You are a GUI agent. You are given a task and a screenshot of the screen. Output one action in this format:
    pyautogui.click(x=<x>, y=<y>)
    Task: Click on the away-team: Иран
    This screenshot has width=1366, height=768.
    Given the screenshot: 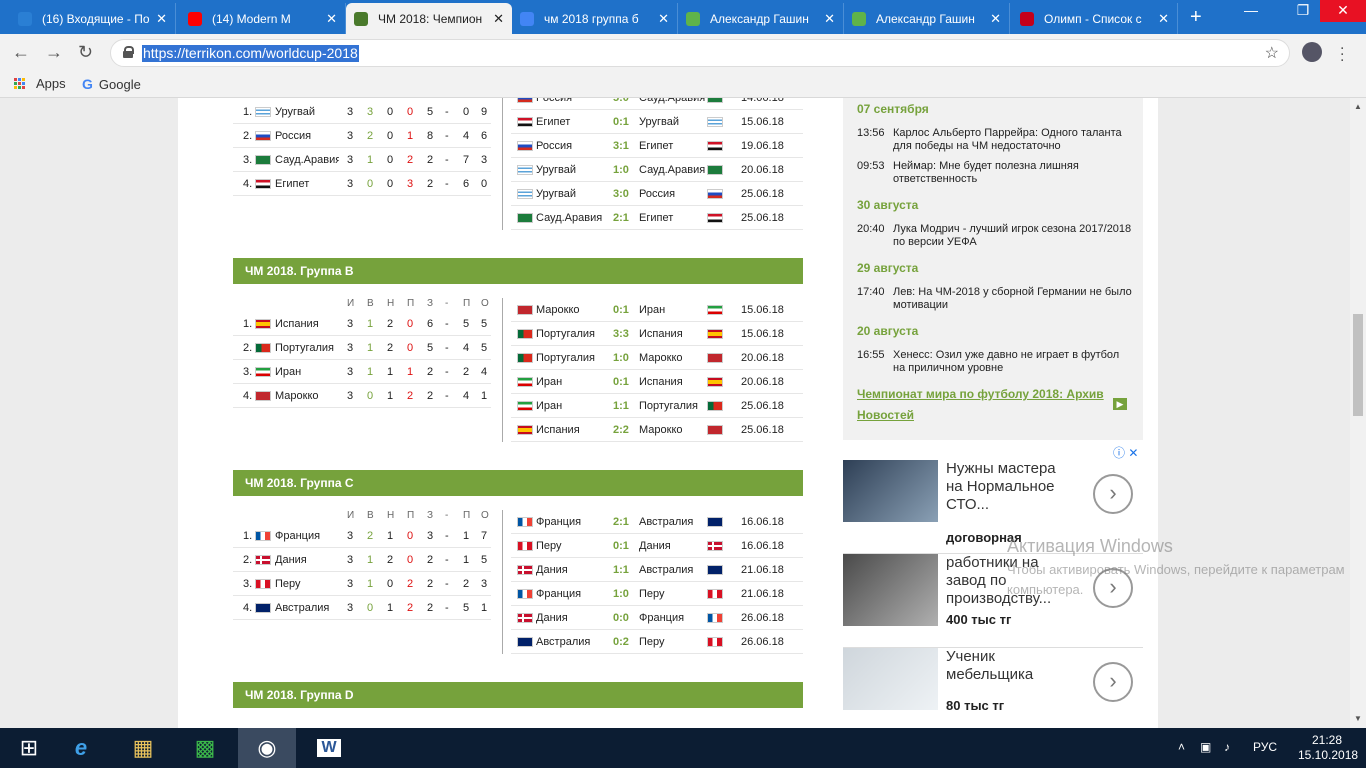 What is the action you would take?
    pyautogui.click(x=652, y=310)
    